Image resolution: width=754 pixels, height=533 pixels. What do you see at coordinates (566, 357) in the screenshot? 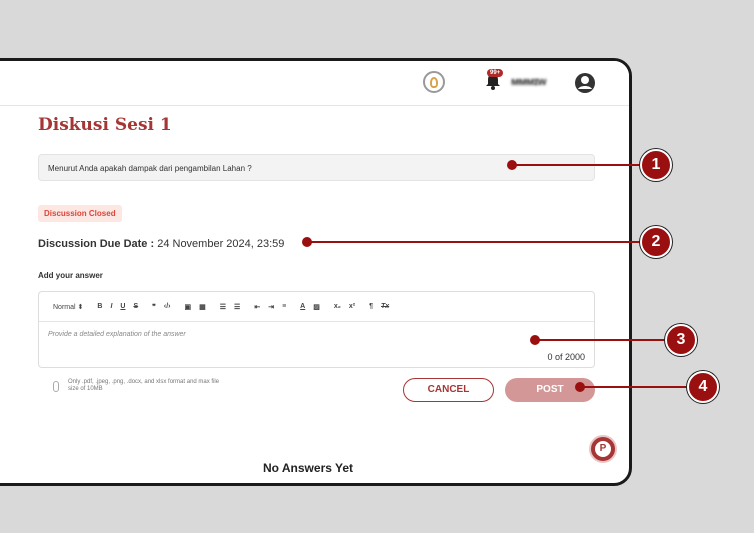
I see `character-counter: 0 of 2000` at bounding box center [566, 357].